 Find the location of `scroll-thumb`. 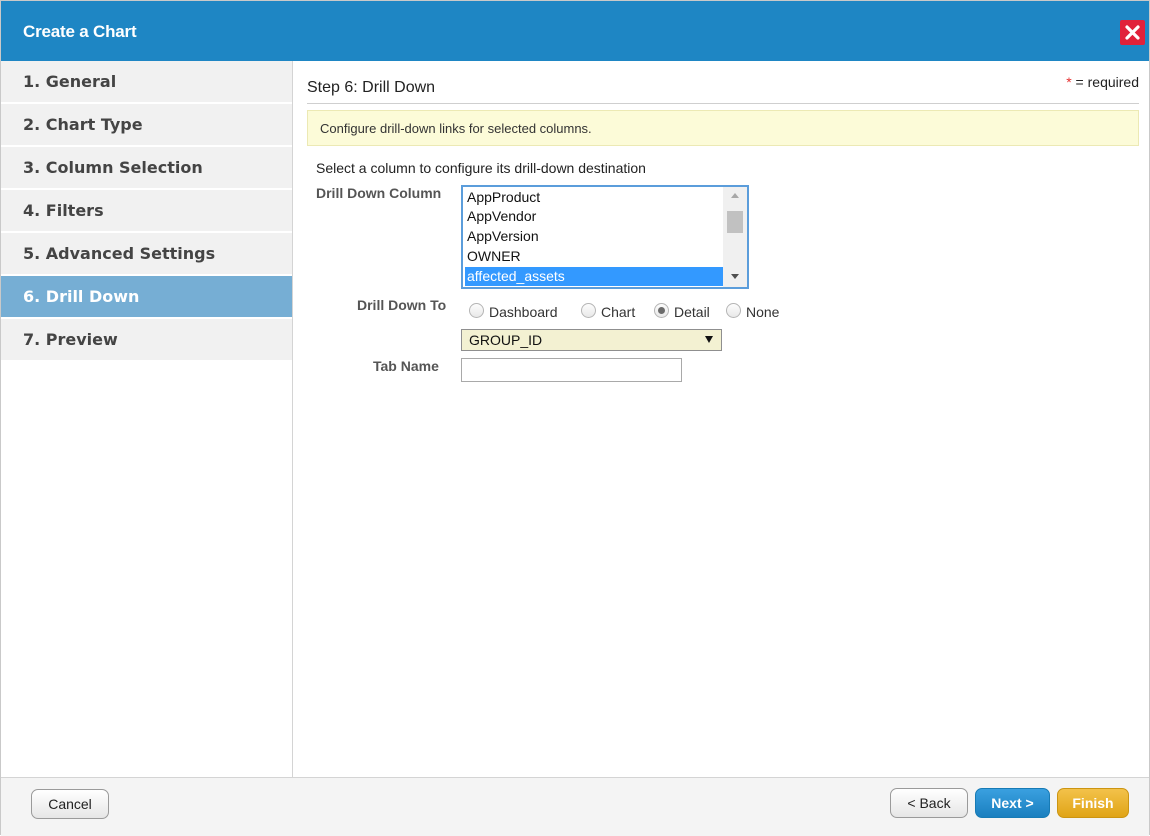

scroll-thumb is located at coordinates (735, 222).